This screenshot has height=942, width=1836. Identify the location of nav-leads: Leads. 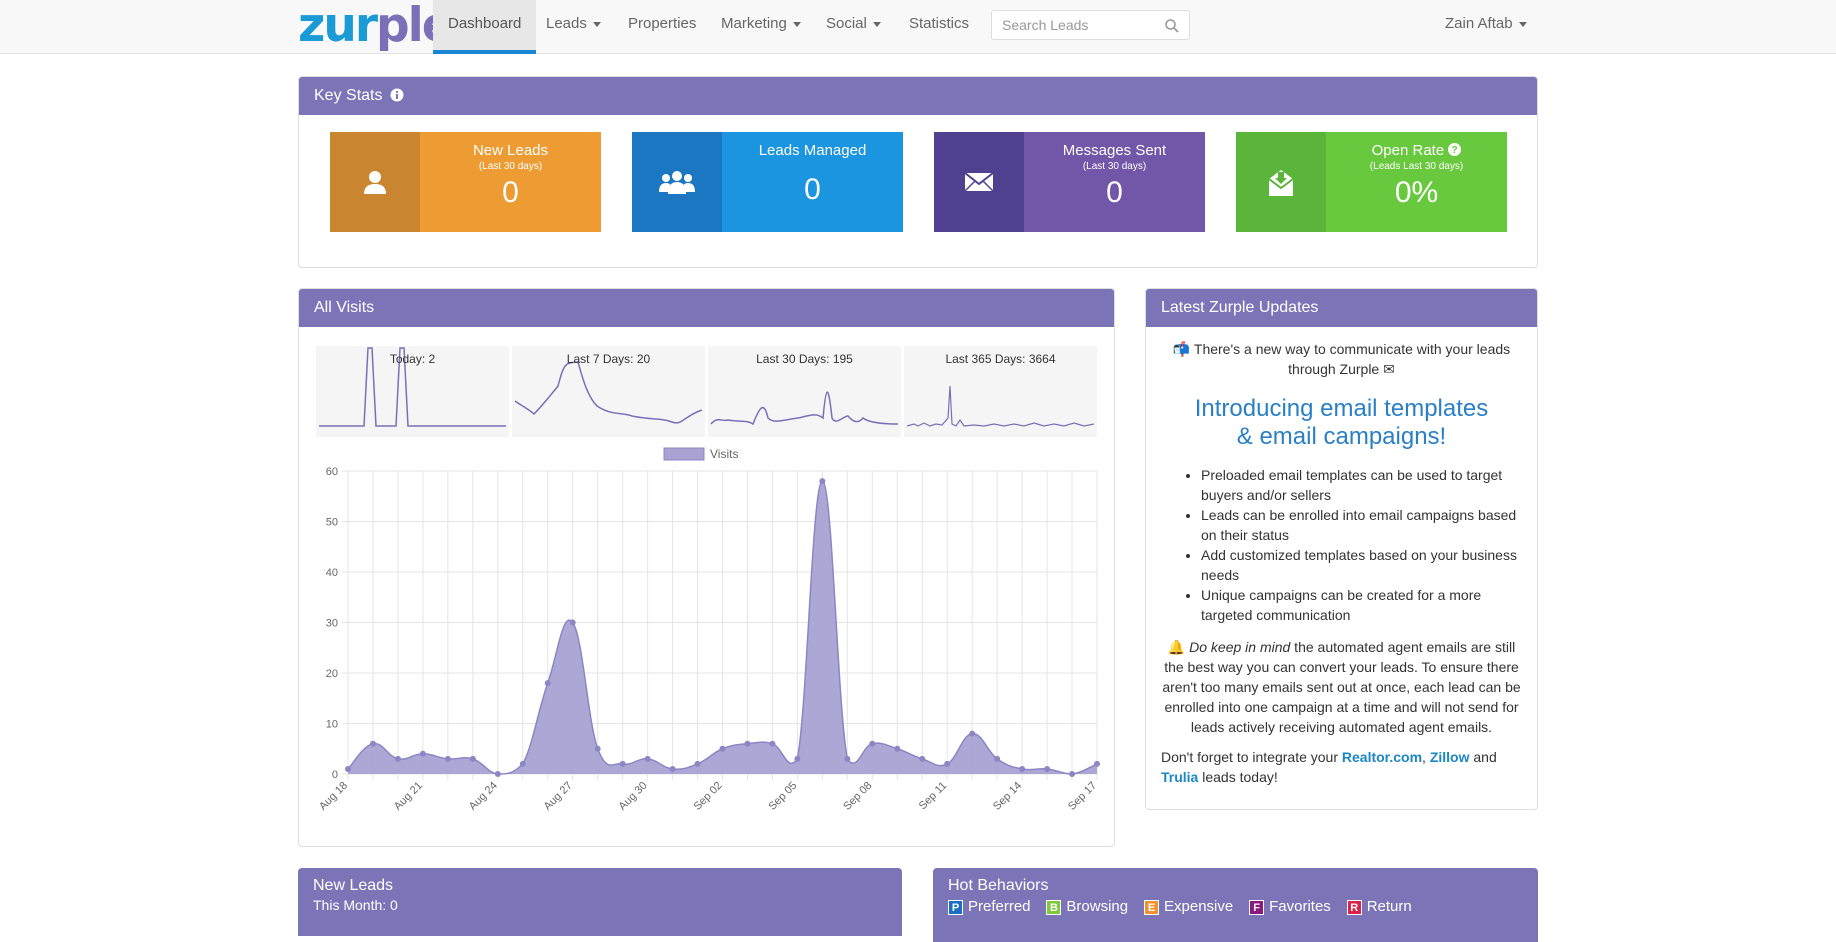
(573, 27).